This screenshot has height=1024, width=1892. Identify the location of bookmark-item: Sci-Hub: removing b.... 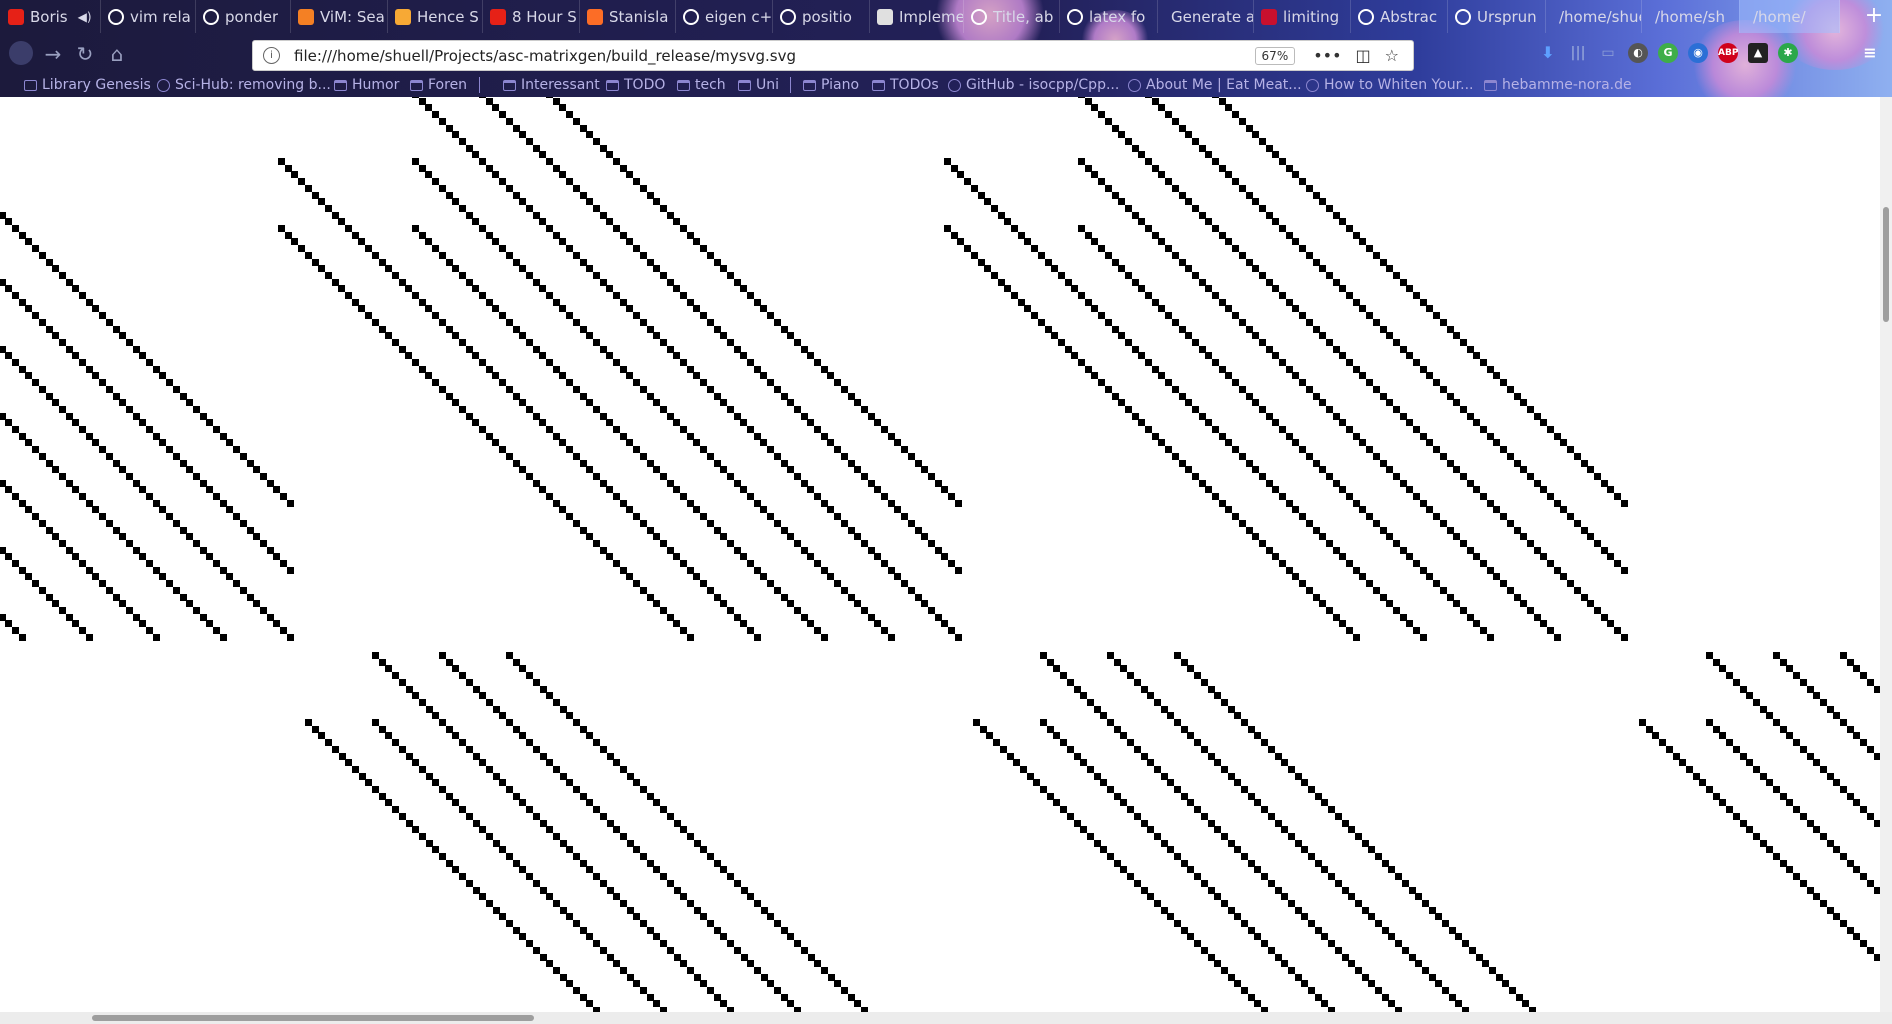
(244, 85).